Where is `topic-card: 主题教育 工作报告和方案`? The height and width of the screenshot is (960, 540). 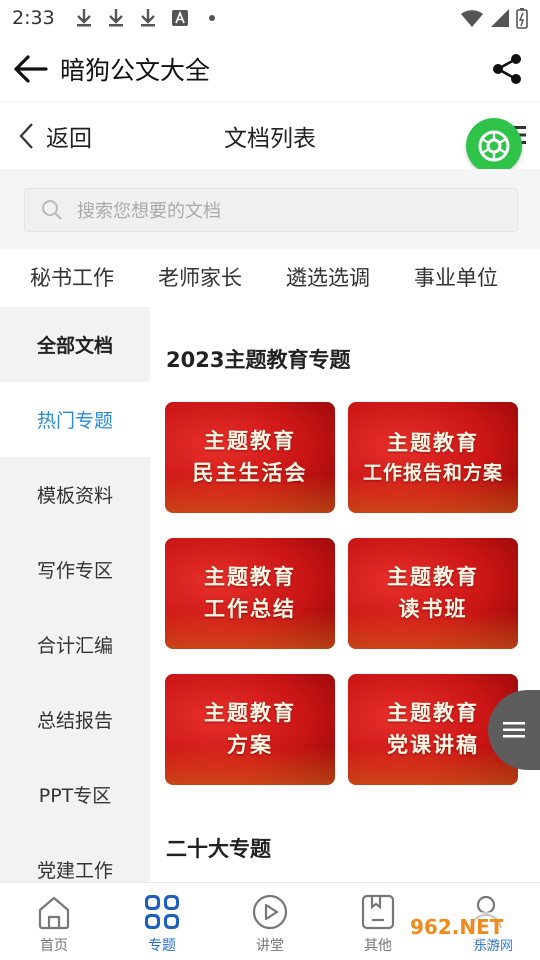
topic-card: 主题教育 工作报告和方案 is located at coordinates (433, 457).